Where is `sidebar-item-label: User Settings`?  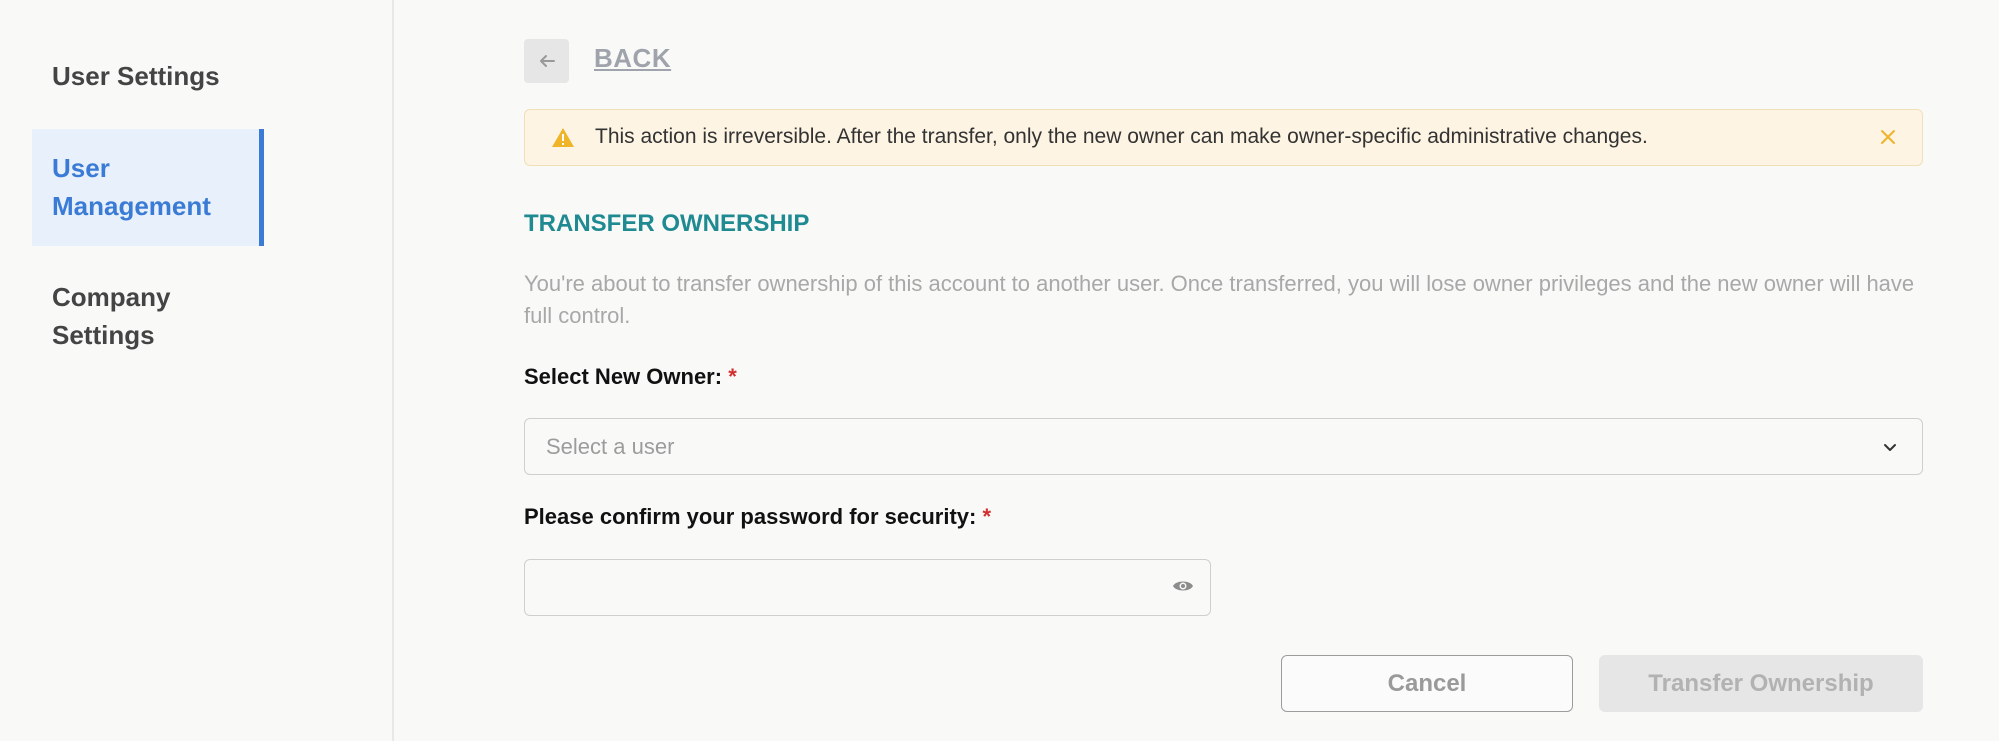 sidebar-item-label: User Settings is located at coordinates (136, 76).